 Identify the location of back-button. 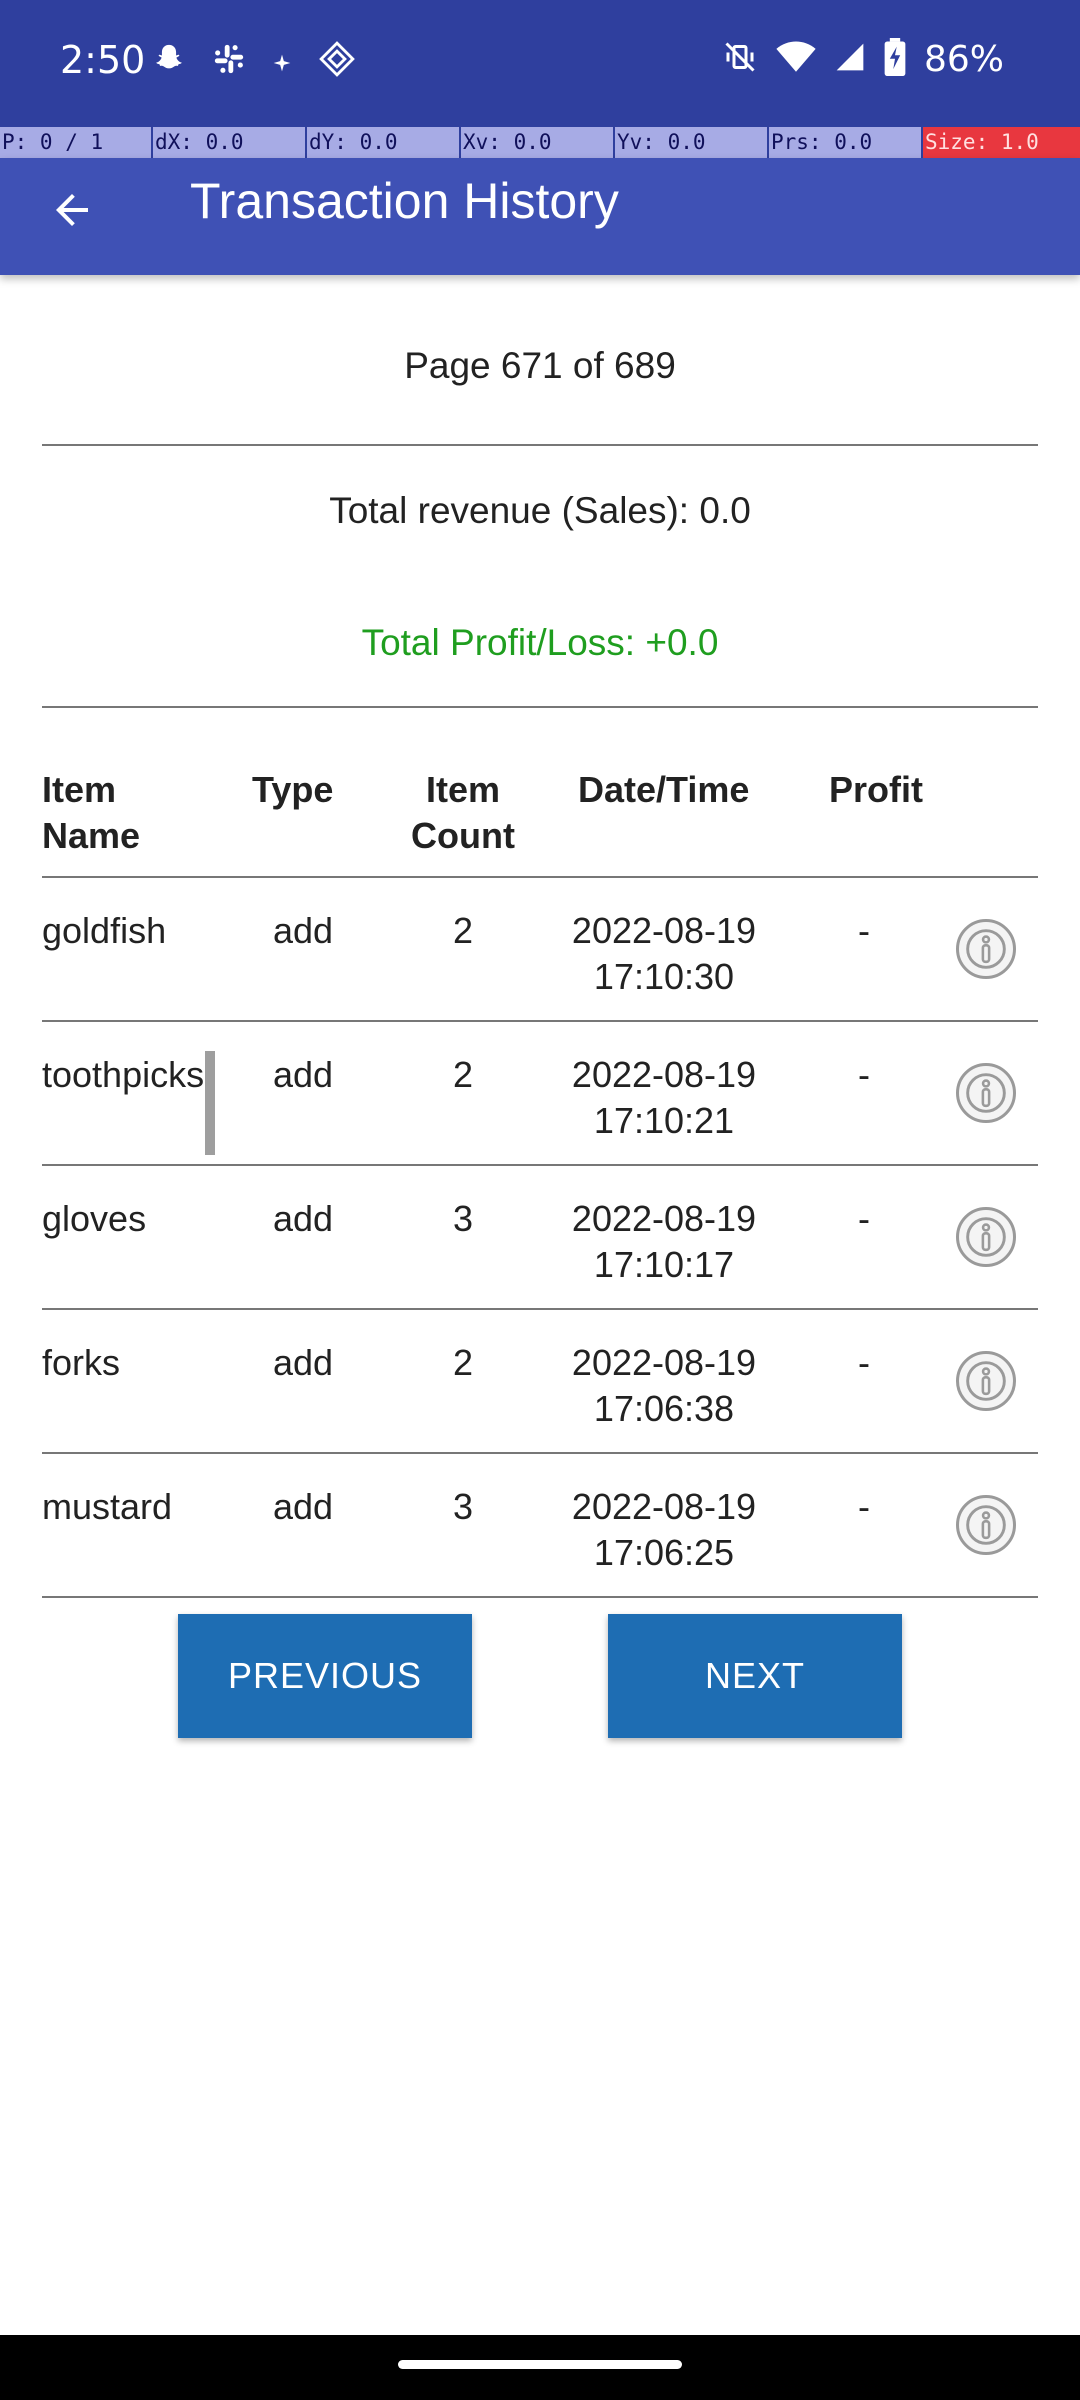
(72, 210).